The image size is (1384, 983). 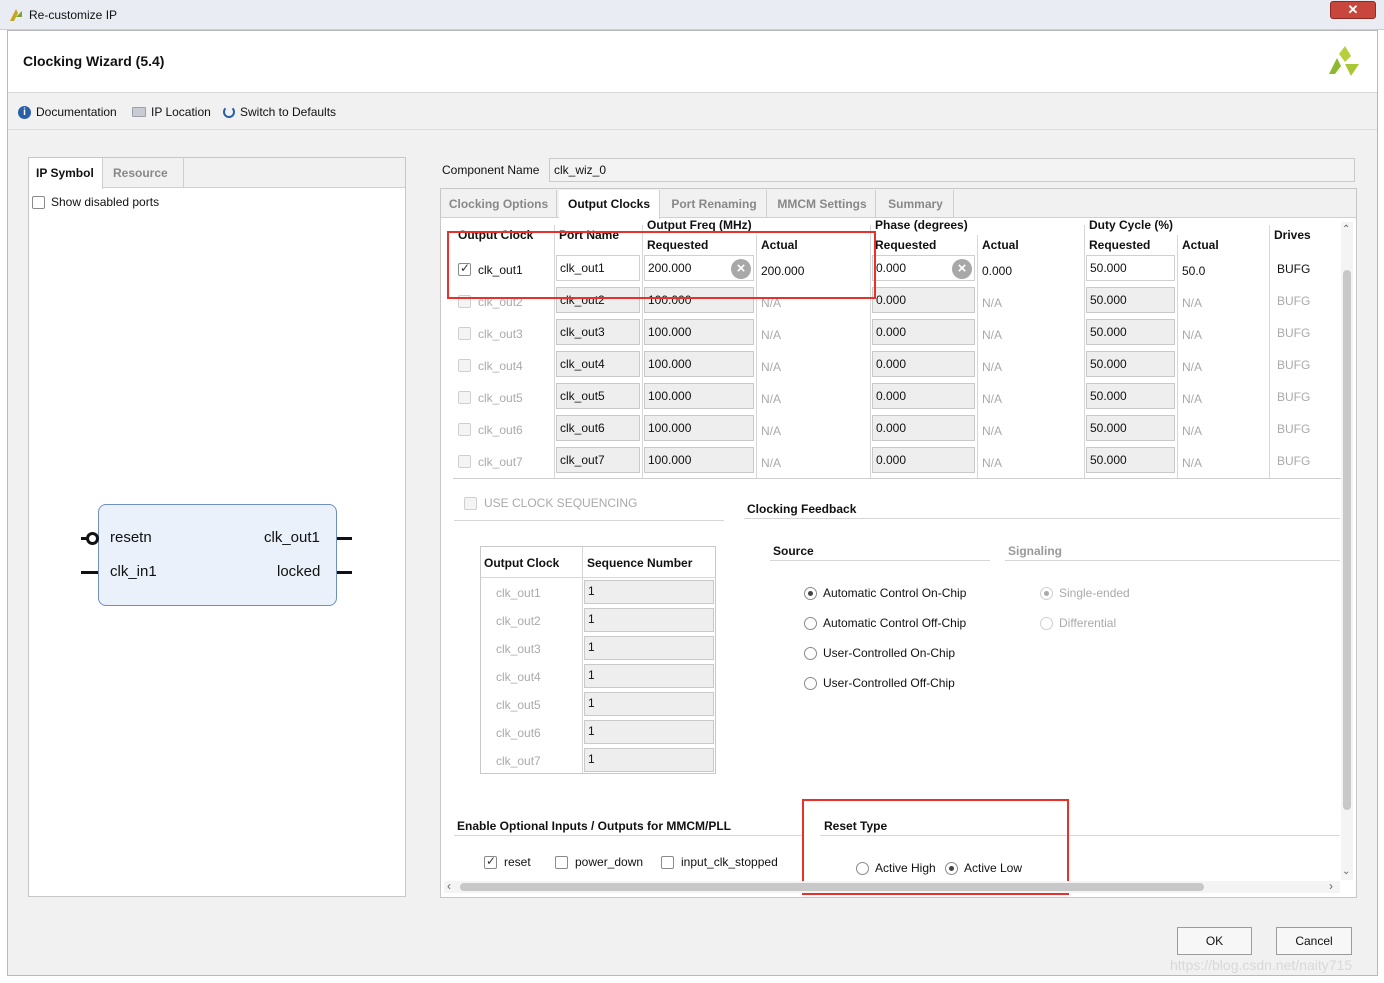 I want to click on vertical-scroll-thumb, so click(x=1347, y=540).